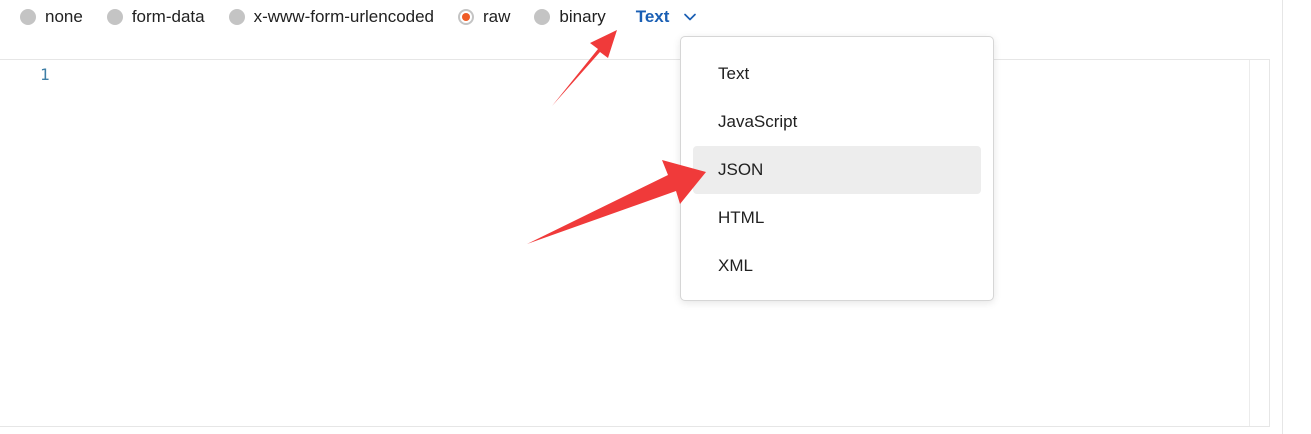 This screenshot has width=1311, height=434. I want to click on radio-label: x-www-form-urlencoded, so click(344, 16).